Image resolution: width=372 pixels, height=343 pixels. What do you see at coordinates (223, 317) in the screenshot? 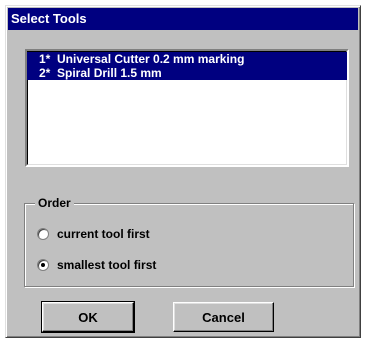
I see `cancel-button: Cancel` at bounding box center [223, 317].